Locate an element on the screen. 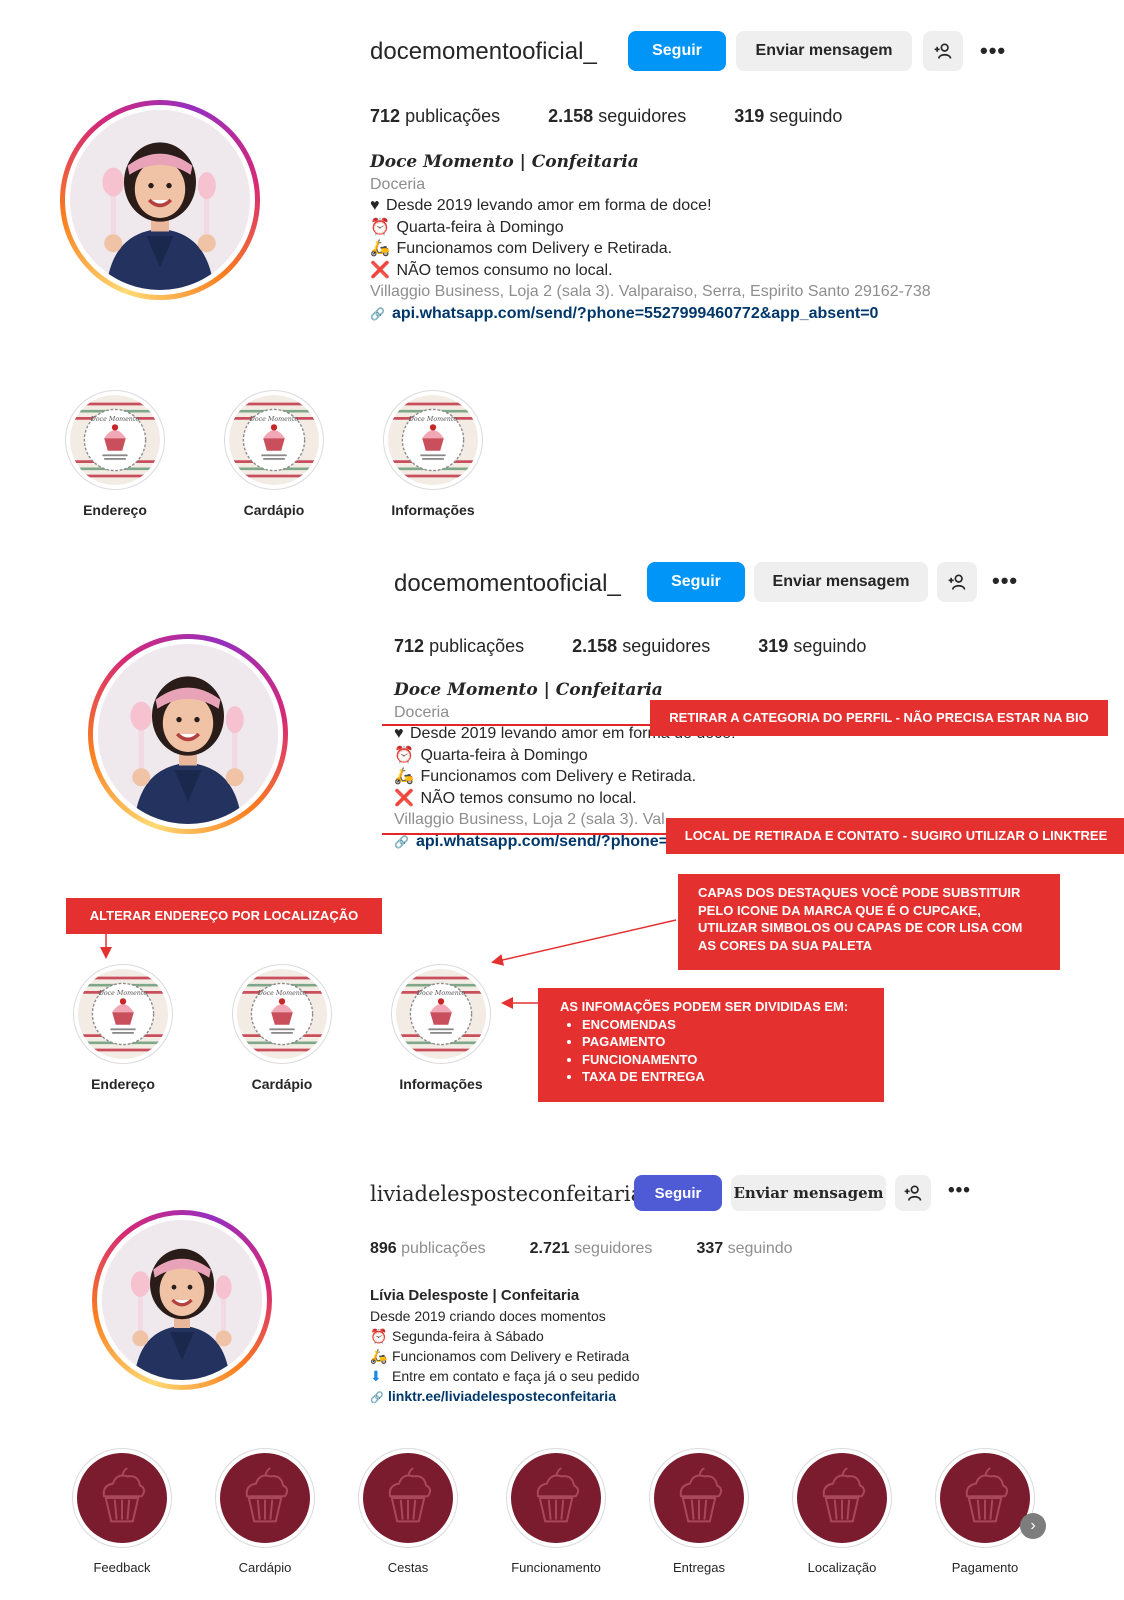 The height and width of the screenshot is (1600, 1124). down-arrow-icon: ⬇ is located at coordinates (376, 1376).